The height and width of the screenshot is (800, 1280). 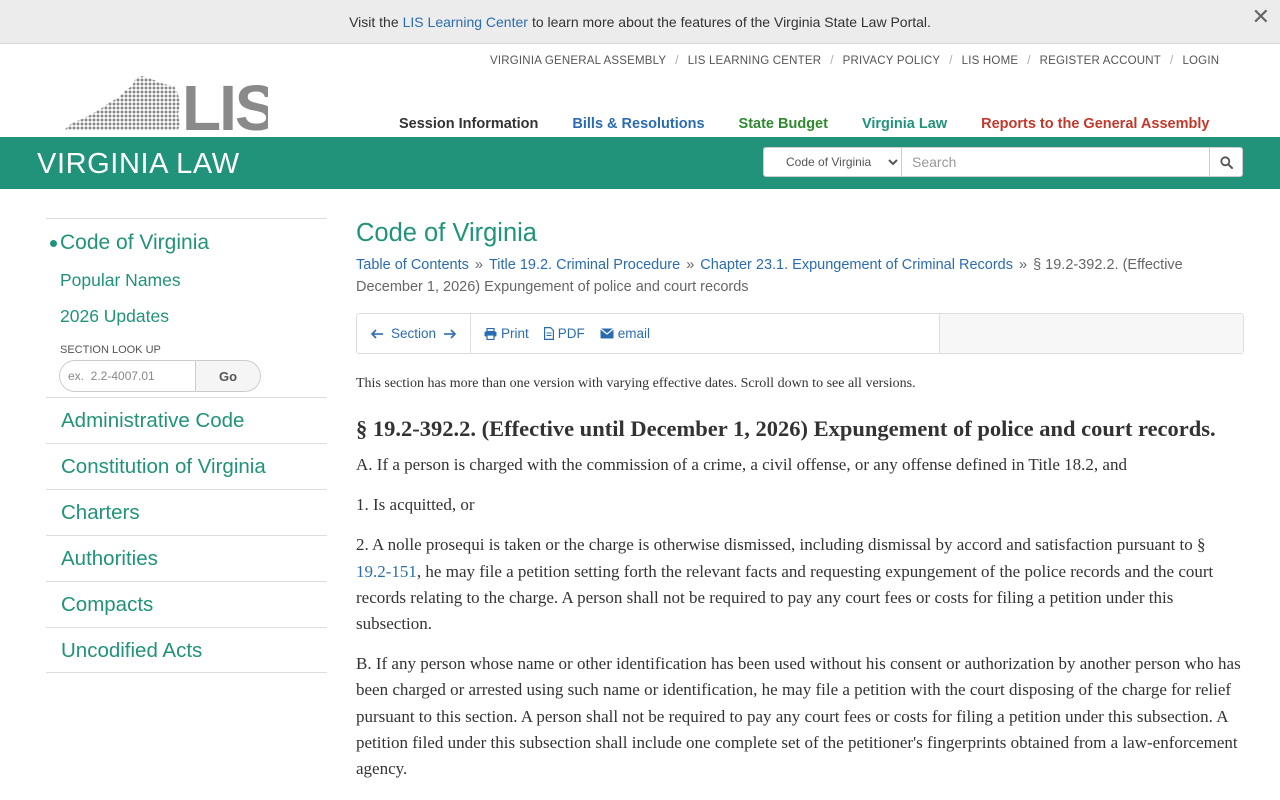 I want to click on sidebar-item-authorities: Authorities, so click(x=186, y=558).